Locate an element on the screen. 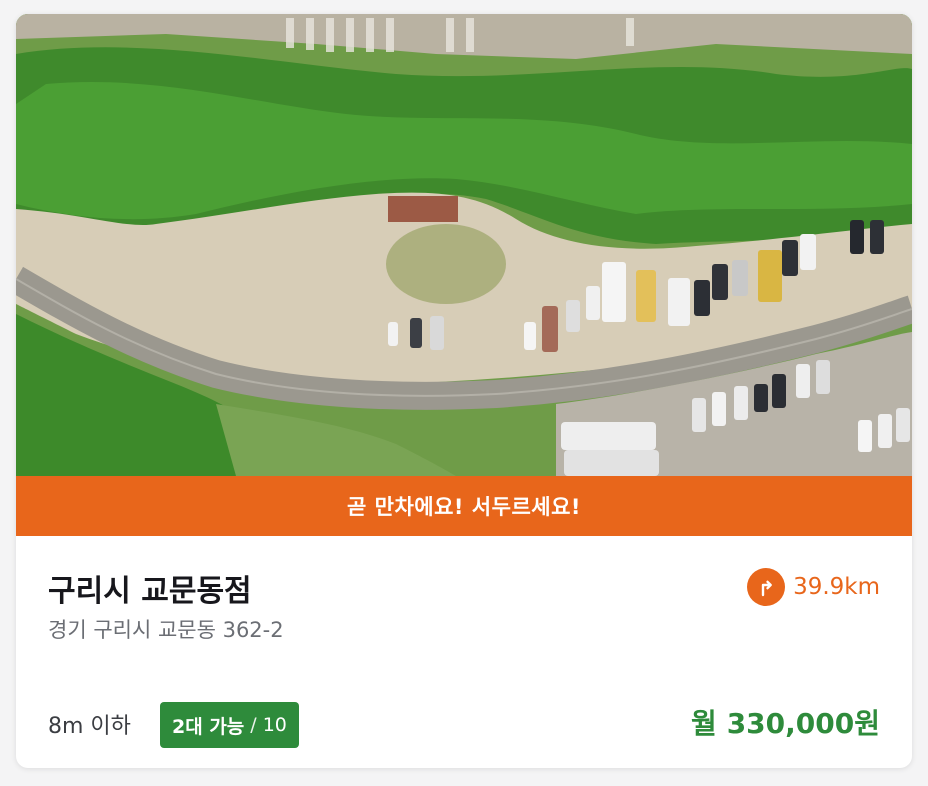 Image resolution: width=928 pixels, height=786 pixels. almost-full-banner: 곧 만차에요! 서두르세요! is located at coordinates (464, 506).